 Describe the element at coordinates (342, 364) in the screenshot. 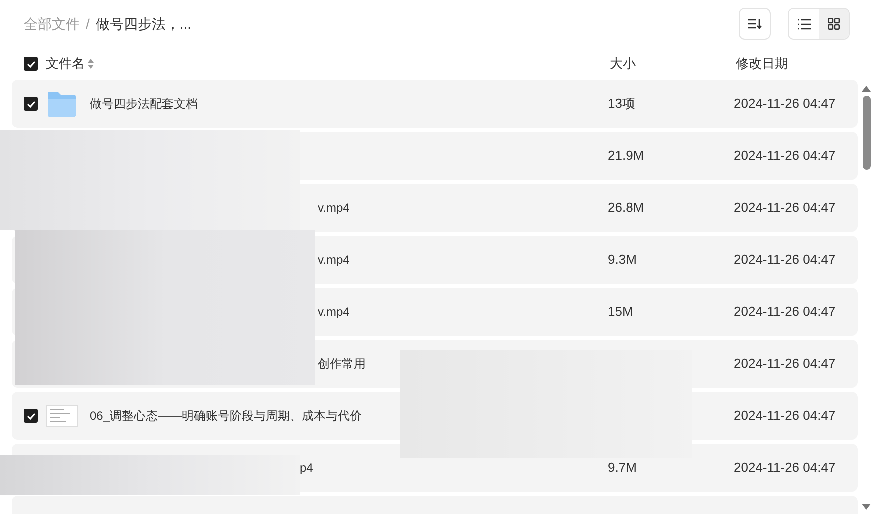

I see `file-name: 创作常用` at that location.